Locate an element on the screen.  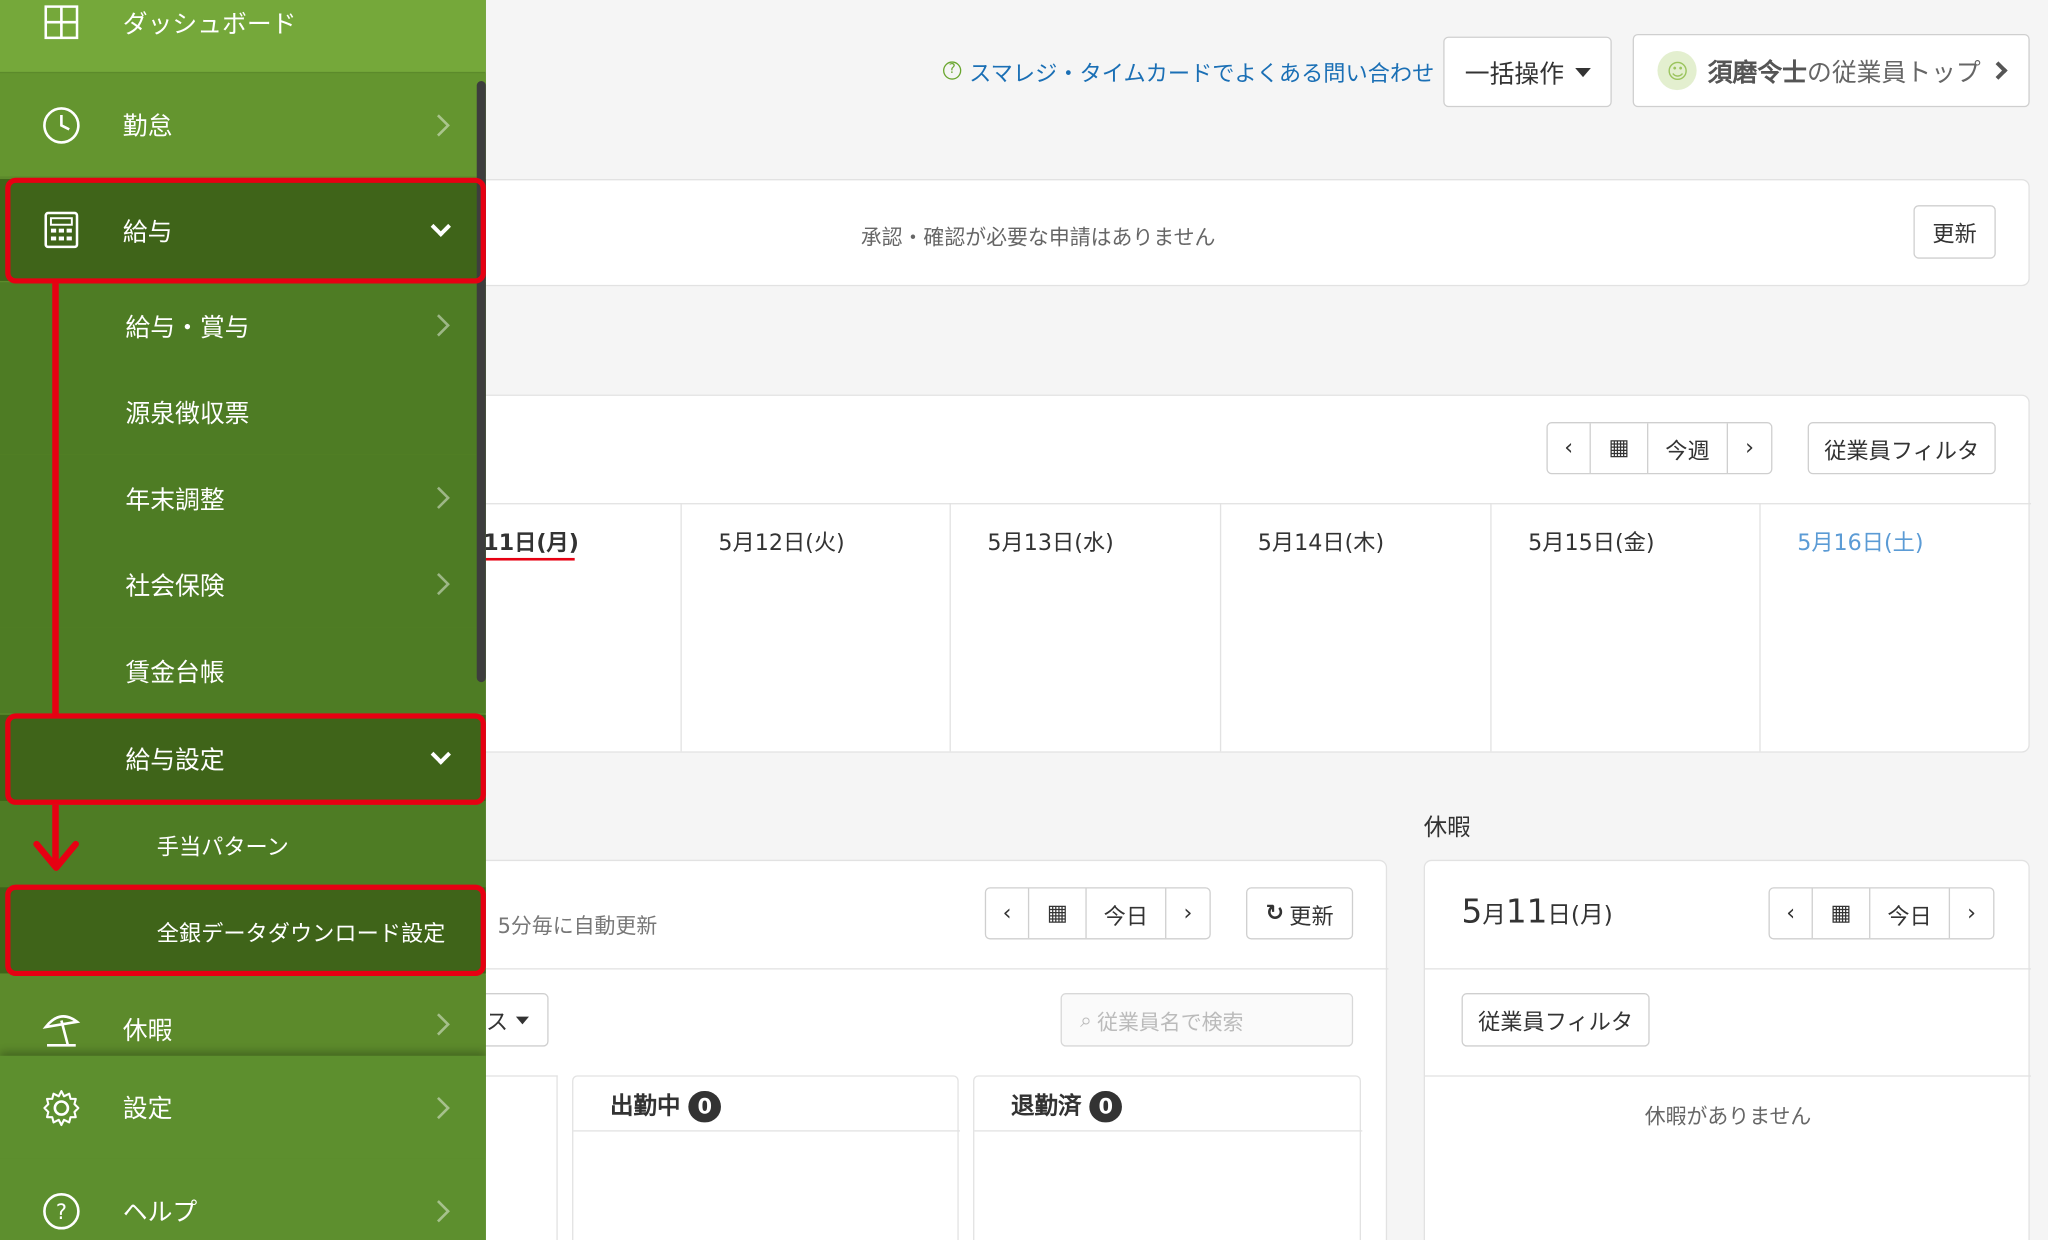
sidebar-item-zengin-download: 全銀データダウンロード設定 is located at coordinates (243, 930).